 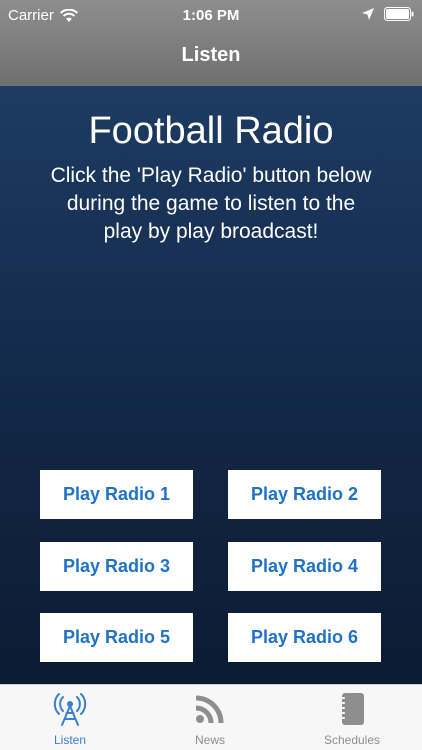 I want to click on status-right-group, so click(x=388, y=14).